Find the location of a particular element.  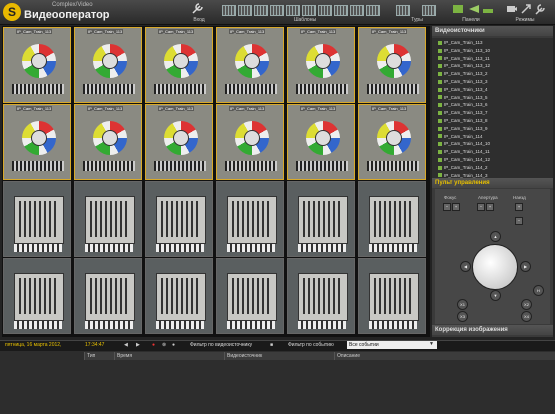

next-event-button: ▶ is located at coordinates (138, 345).